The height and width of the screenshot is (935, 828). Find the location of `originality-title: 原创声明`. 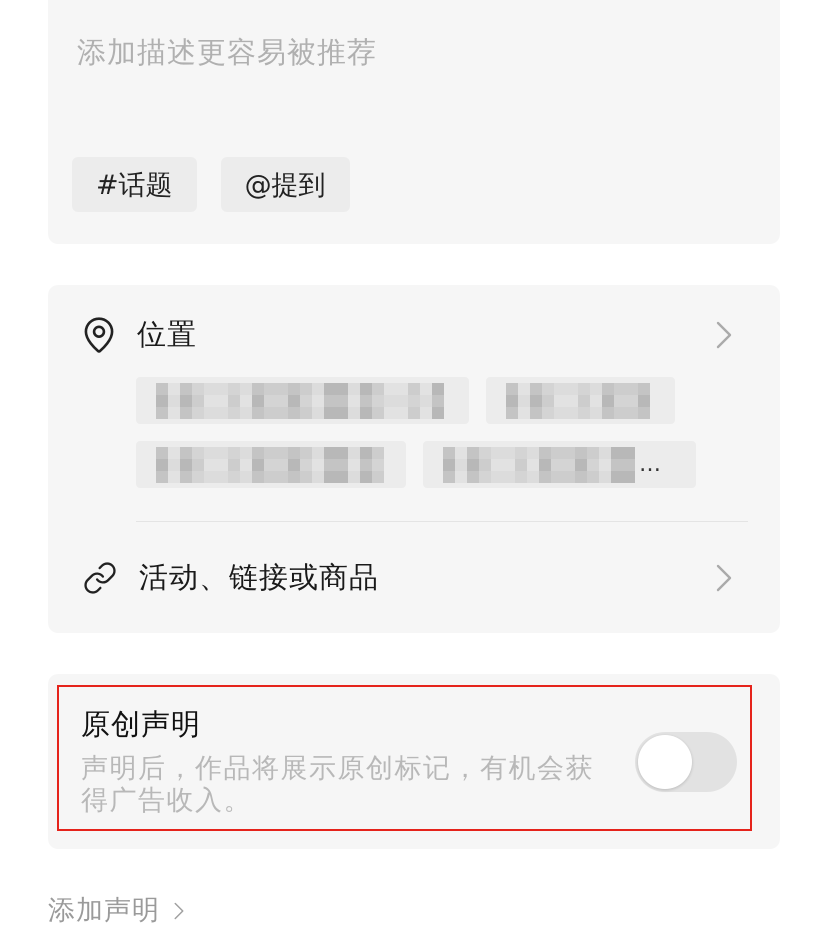

originality-title: 原创声明 is located at coordinates (141, 724).